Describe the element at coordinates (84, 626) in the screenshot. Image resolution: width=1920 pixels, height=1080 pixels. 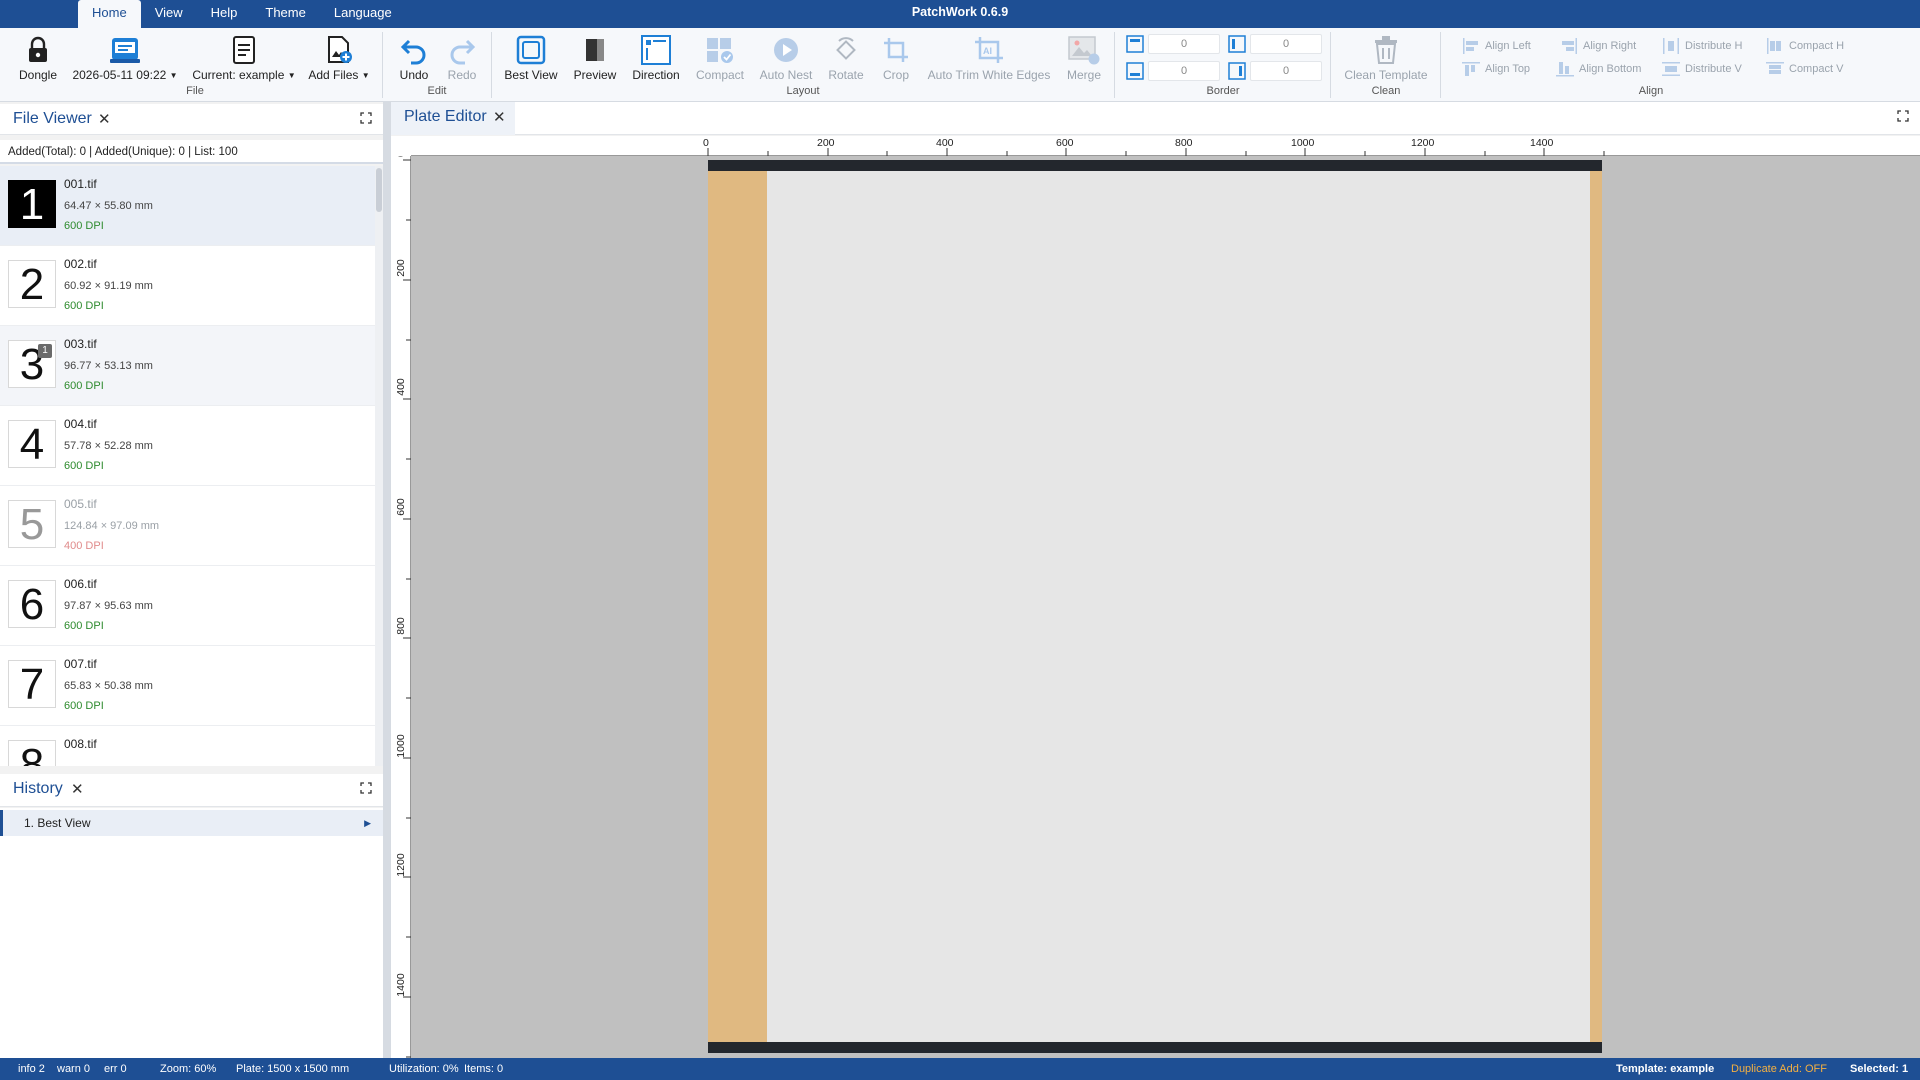
I see `file-dpi: 600 DPI` at that location.